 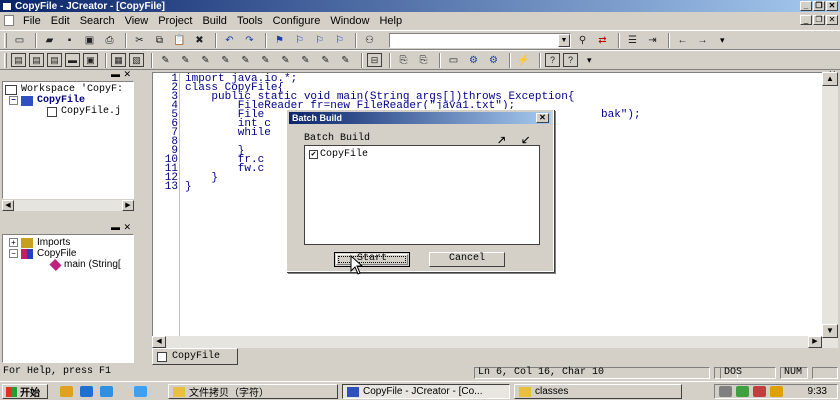 I want to click on quicklaunch-ie-icon, so click(x=86, y=391).